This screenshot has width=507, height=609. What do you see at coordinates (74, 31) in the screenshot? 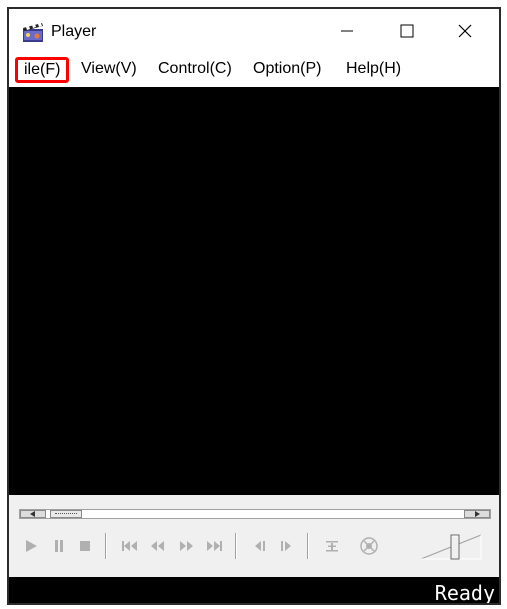
I see `window-title: Player` at bounding box center [74, 31].